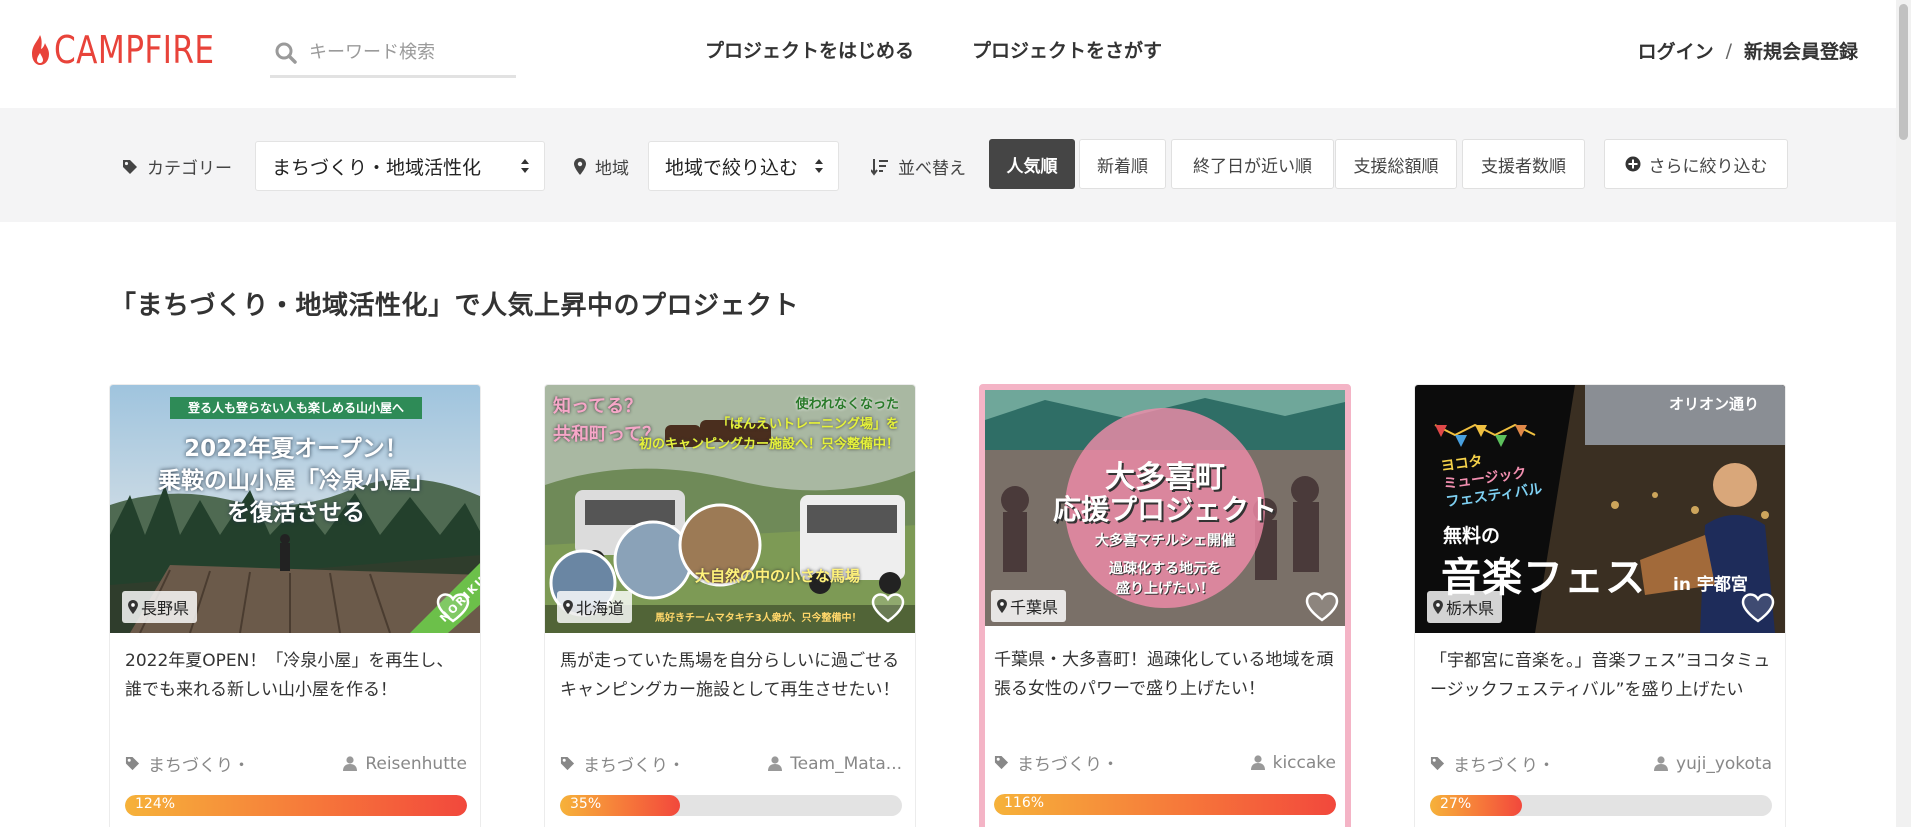 This screenshot has width=1911, height=827. What do you see at coordinates (1713, 763) in the screenshot?
I see `project-owner: yuji_yokota` at bounding box center [1713, 763].